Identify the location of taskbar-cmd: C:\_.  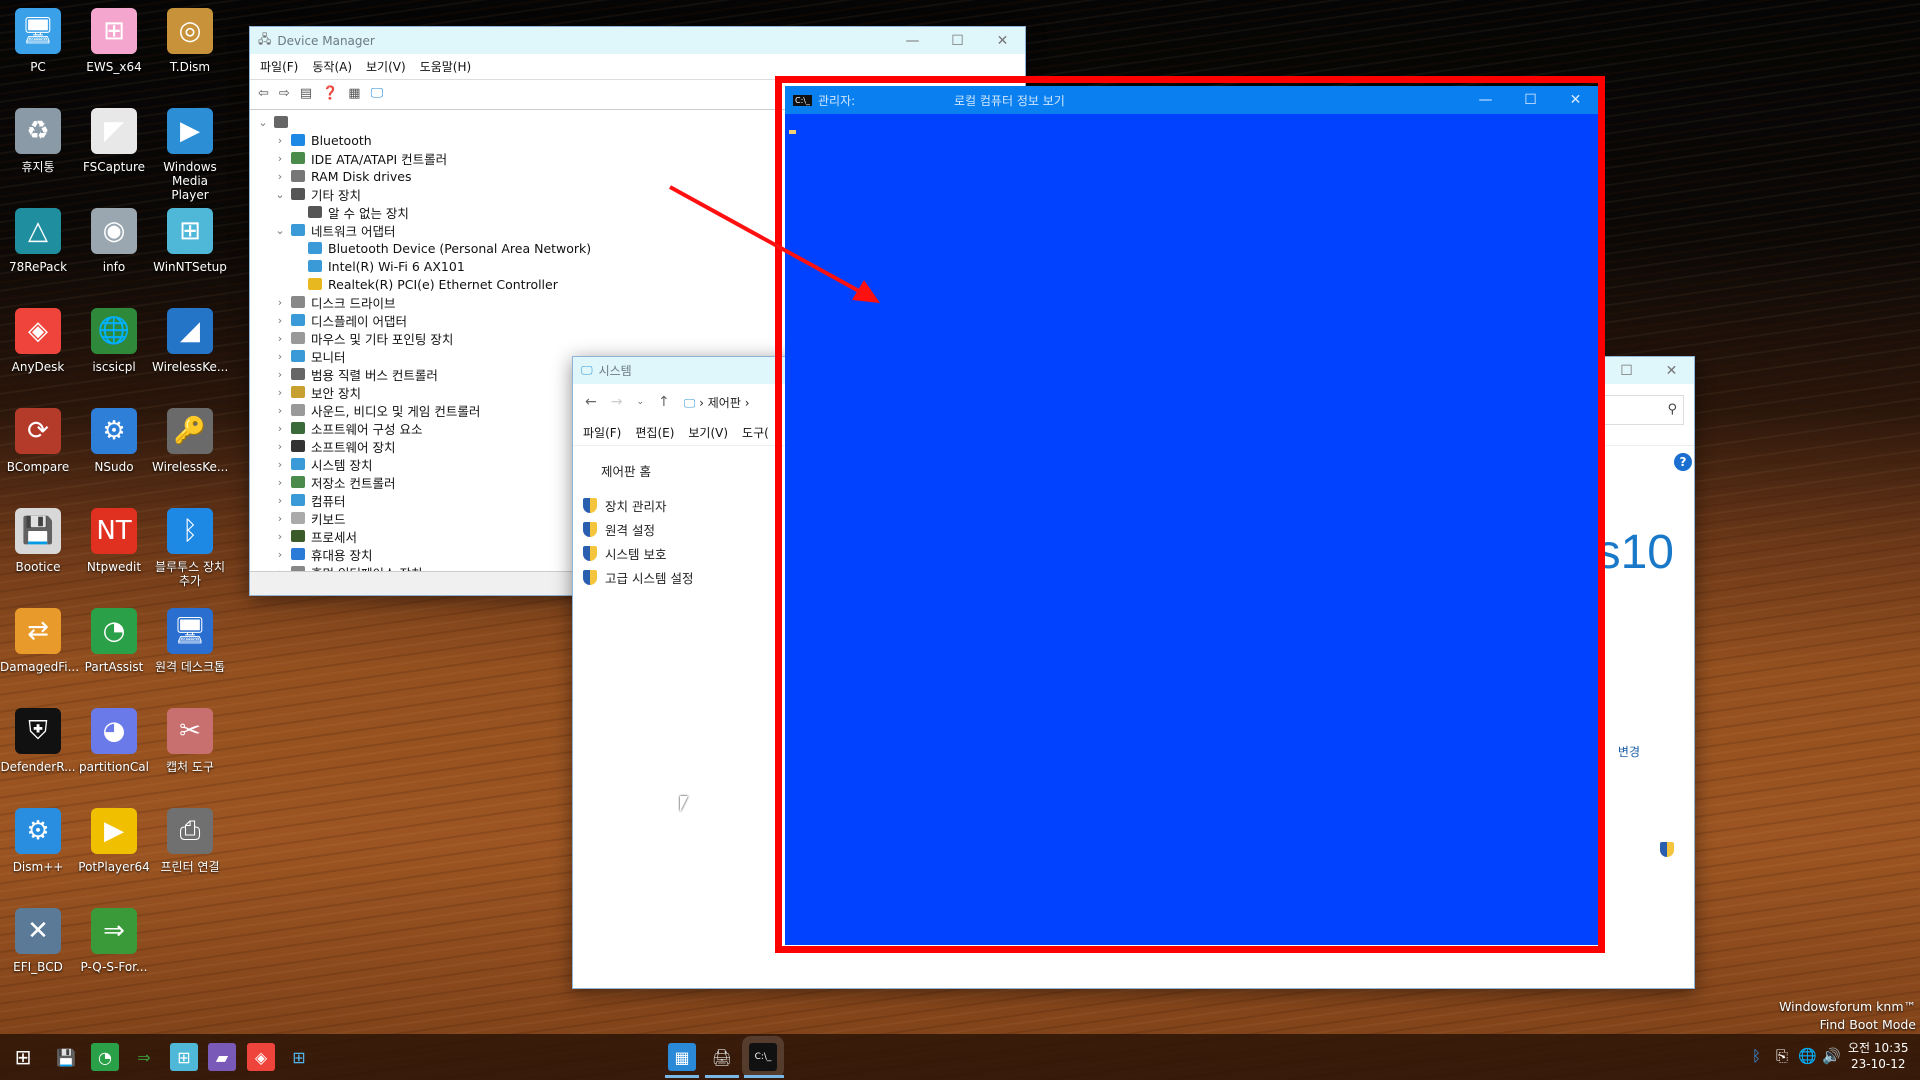
(763, 1057).